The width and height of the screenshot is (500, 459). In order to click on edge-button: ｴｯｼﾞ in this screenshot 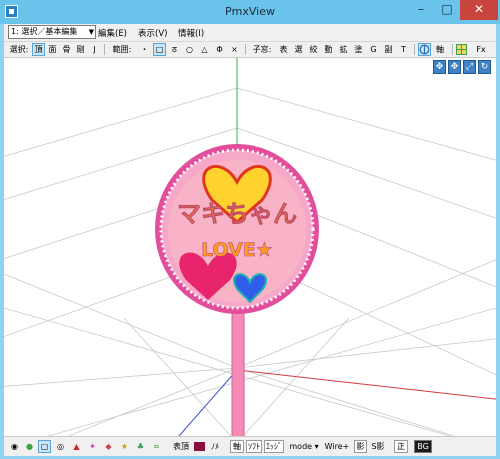, I will do `click(274, 446)`.